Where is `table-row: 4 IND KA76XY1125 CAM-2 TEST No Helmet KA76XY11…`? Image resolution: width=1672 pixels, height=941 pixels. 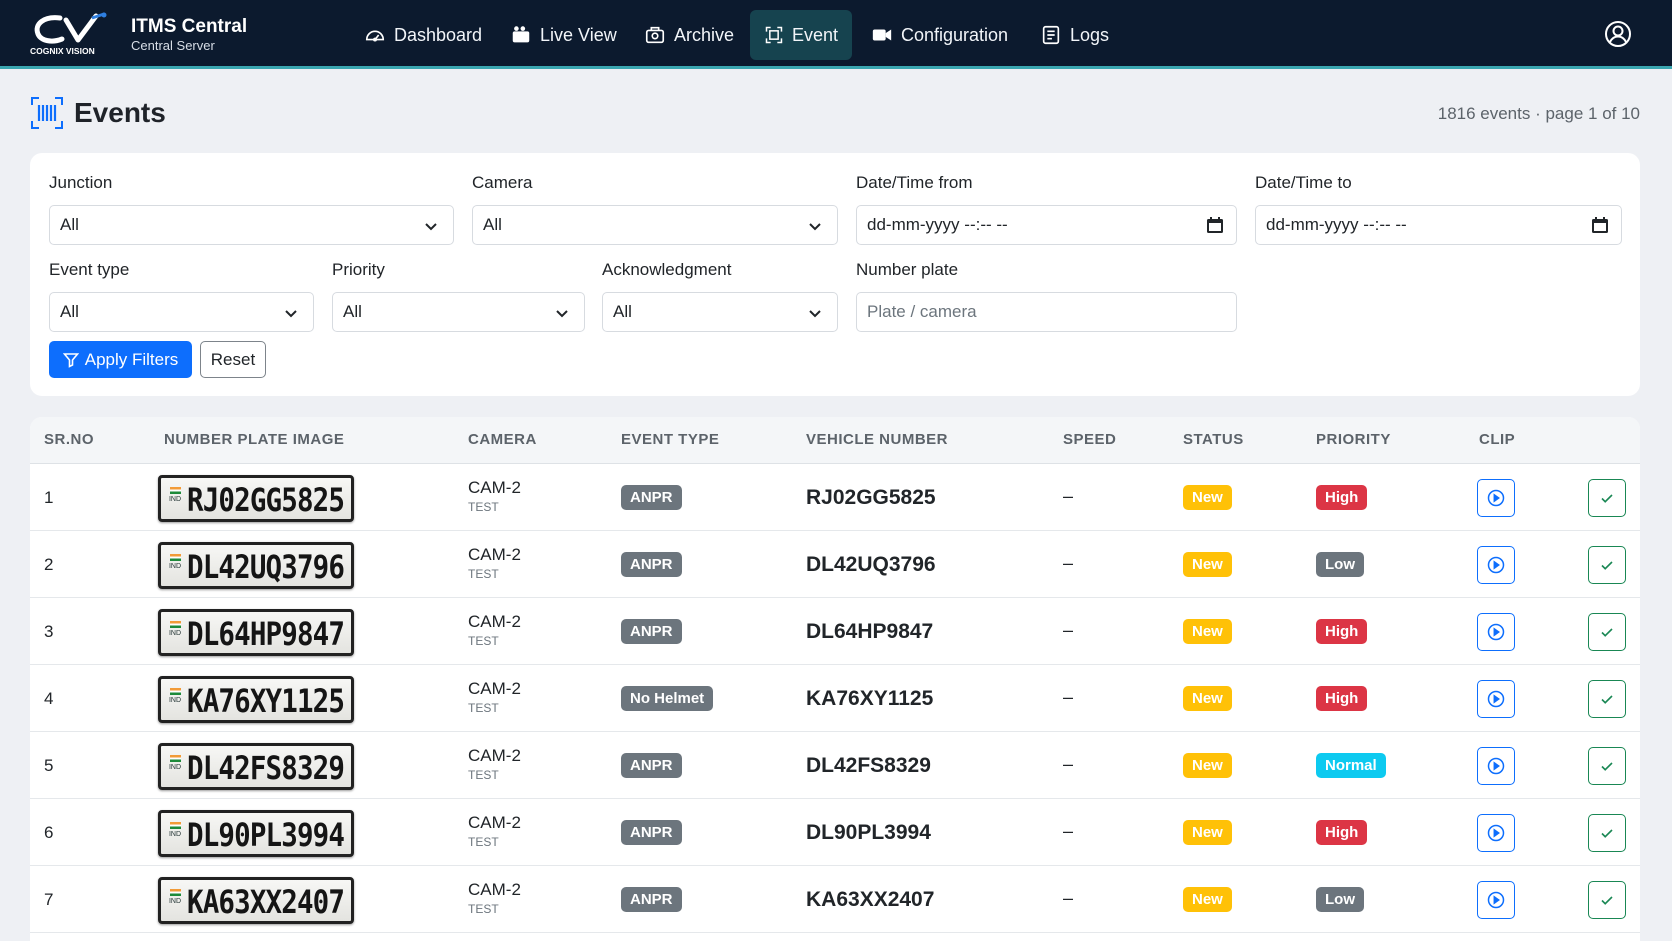
table-row: 4 IND KA76XY1125 CAM-2 TEST No Helmet KA76XY11… is located at coordinates (835, 698).